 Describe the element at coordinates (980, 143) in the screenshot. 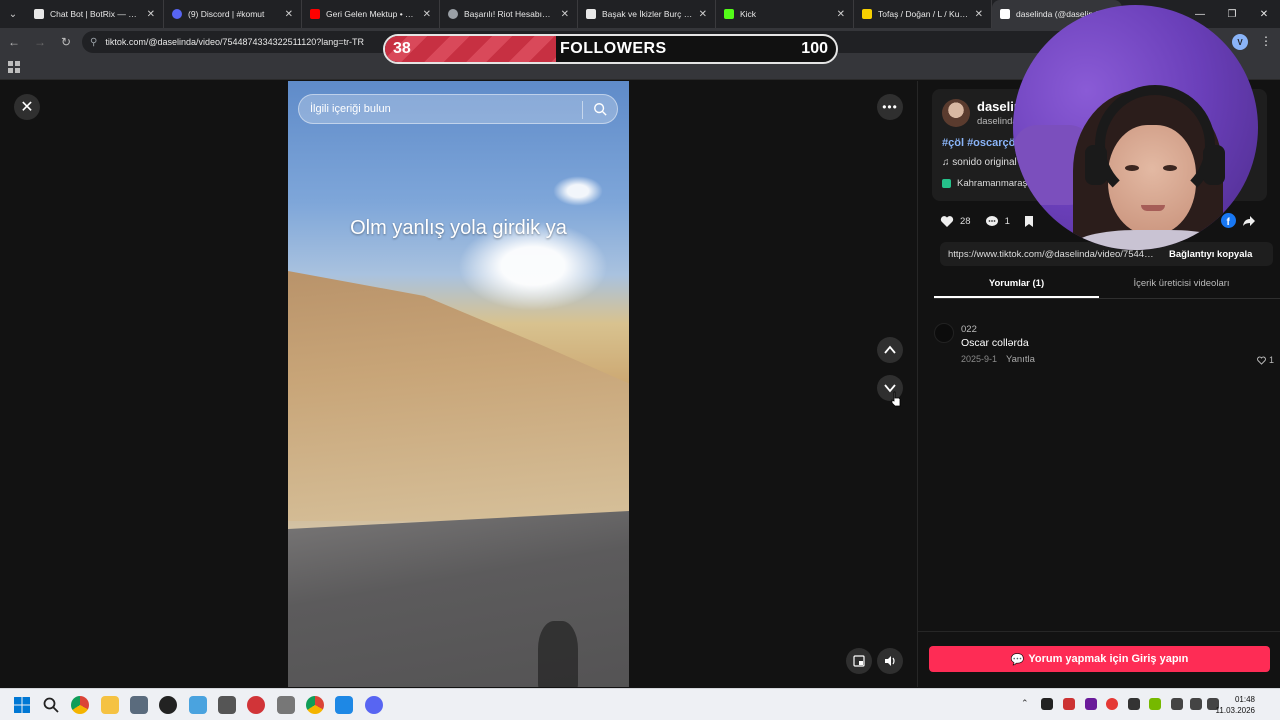

I see `hashtags: #çöl #oscarçöl` at that location.